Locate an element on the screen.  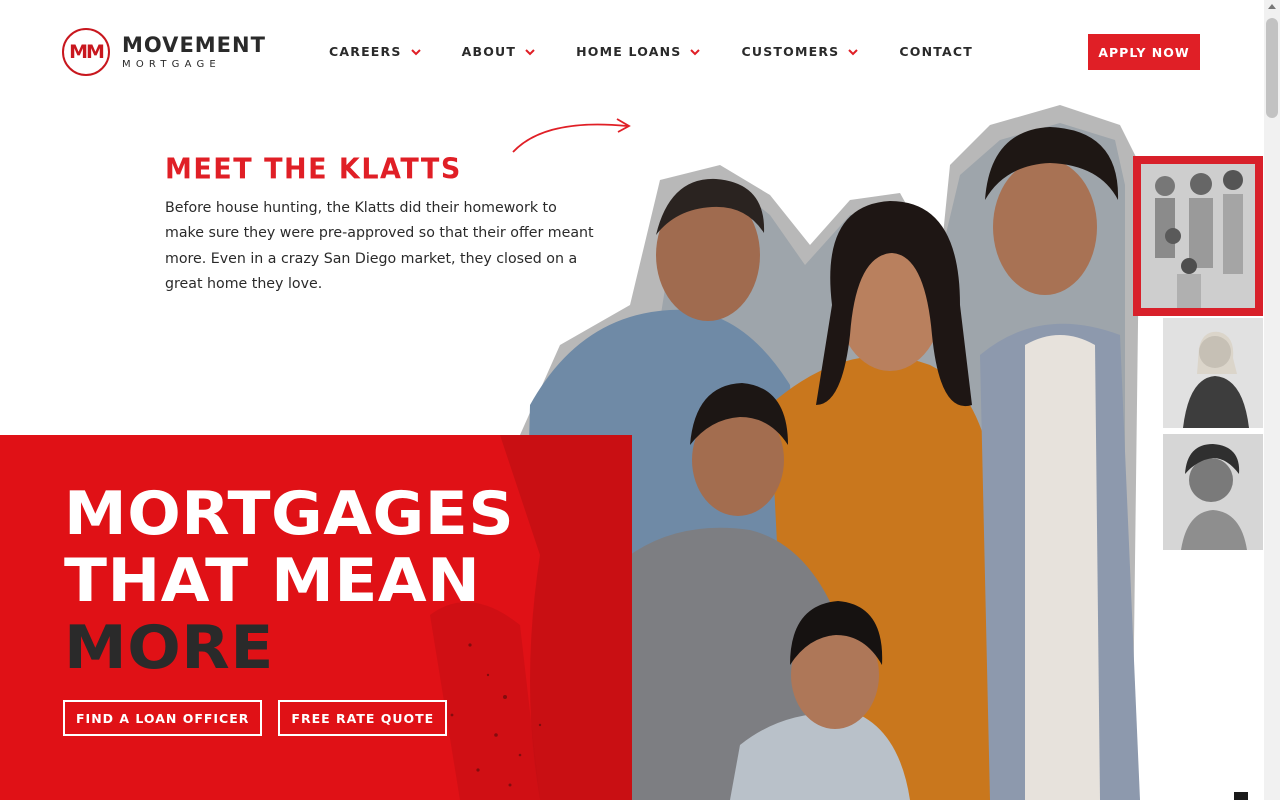
thumbnail-girl-image is located at coordinates (1213, 492).